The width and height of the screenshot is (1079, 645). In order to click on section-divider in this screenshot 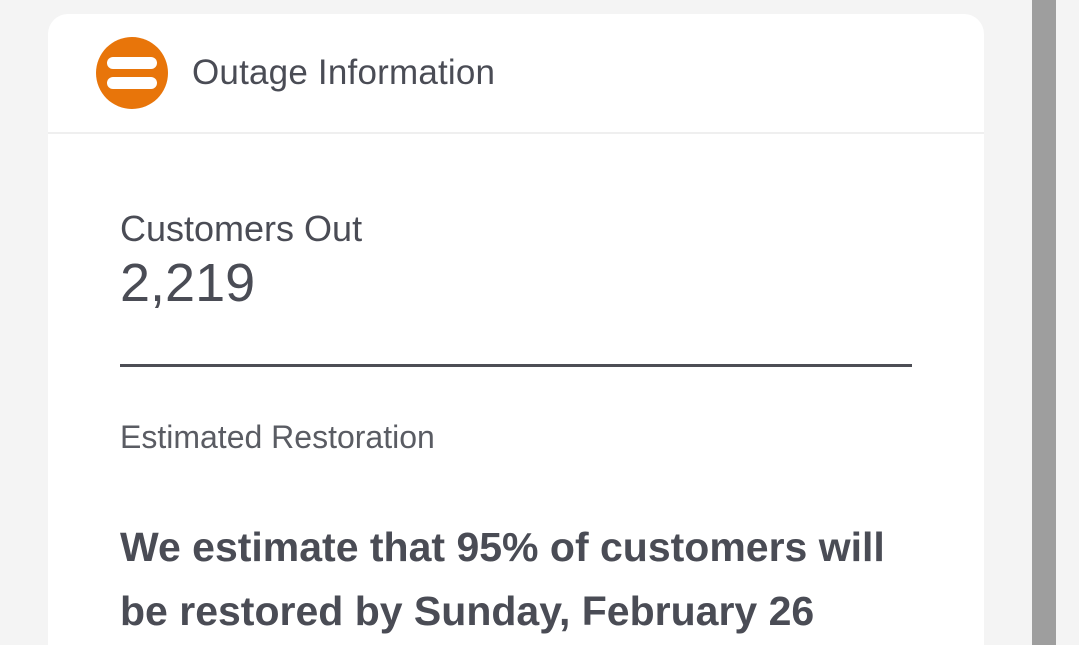, I will do `click(516, 365)`.